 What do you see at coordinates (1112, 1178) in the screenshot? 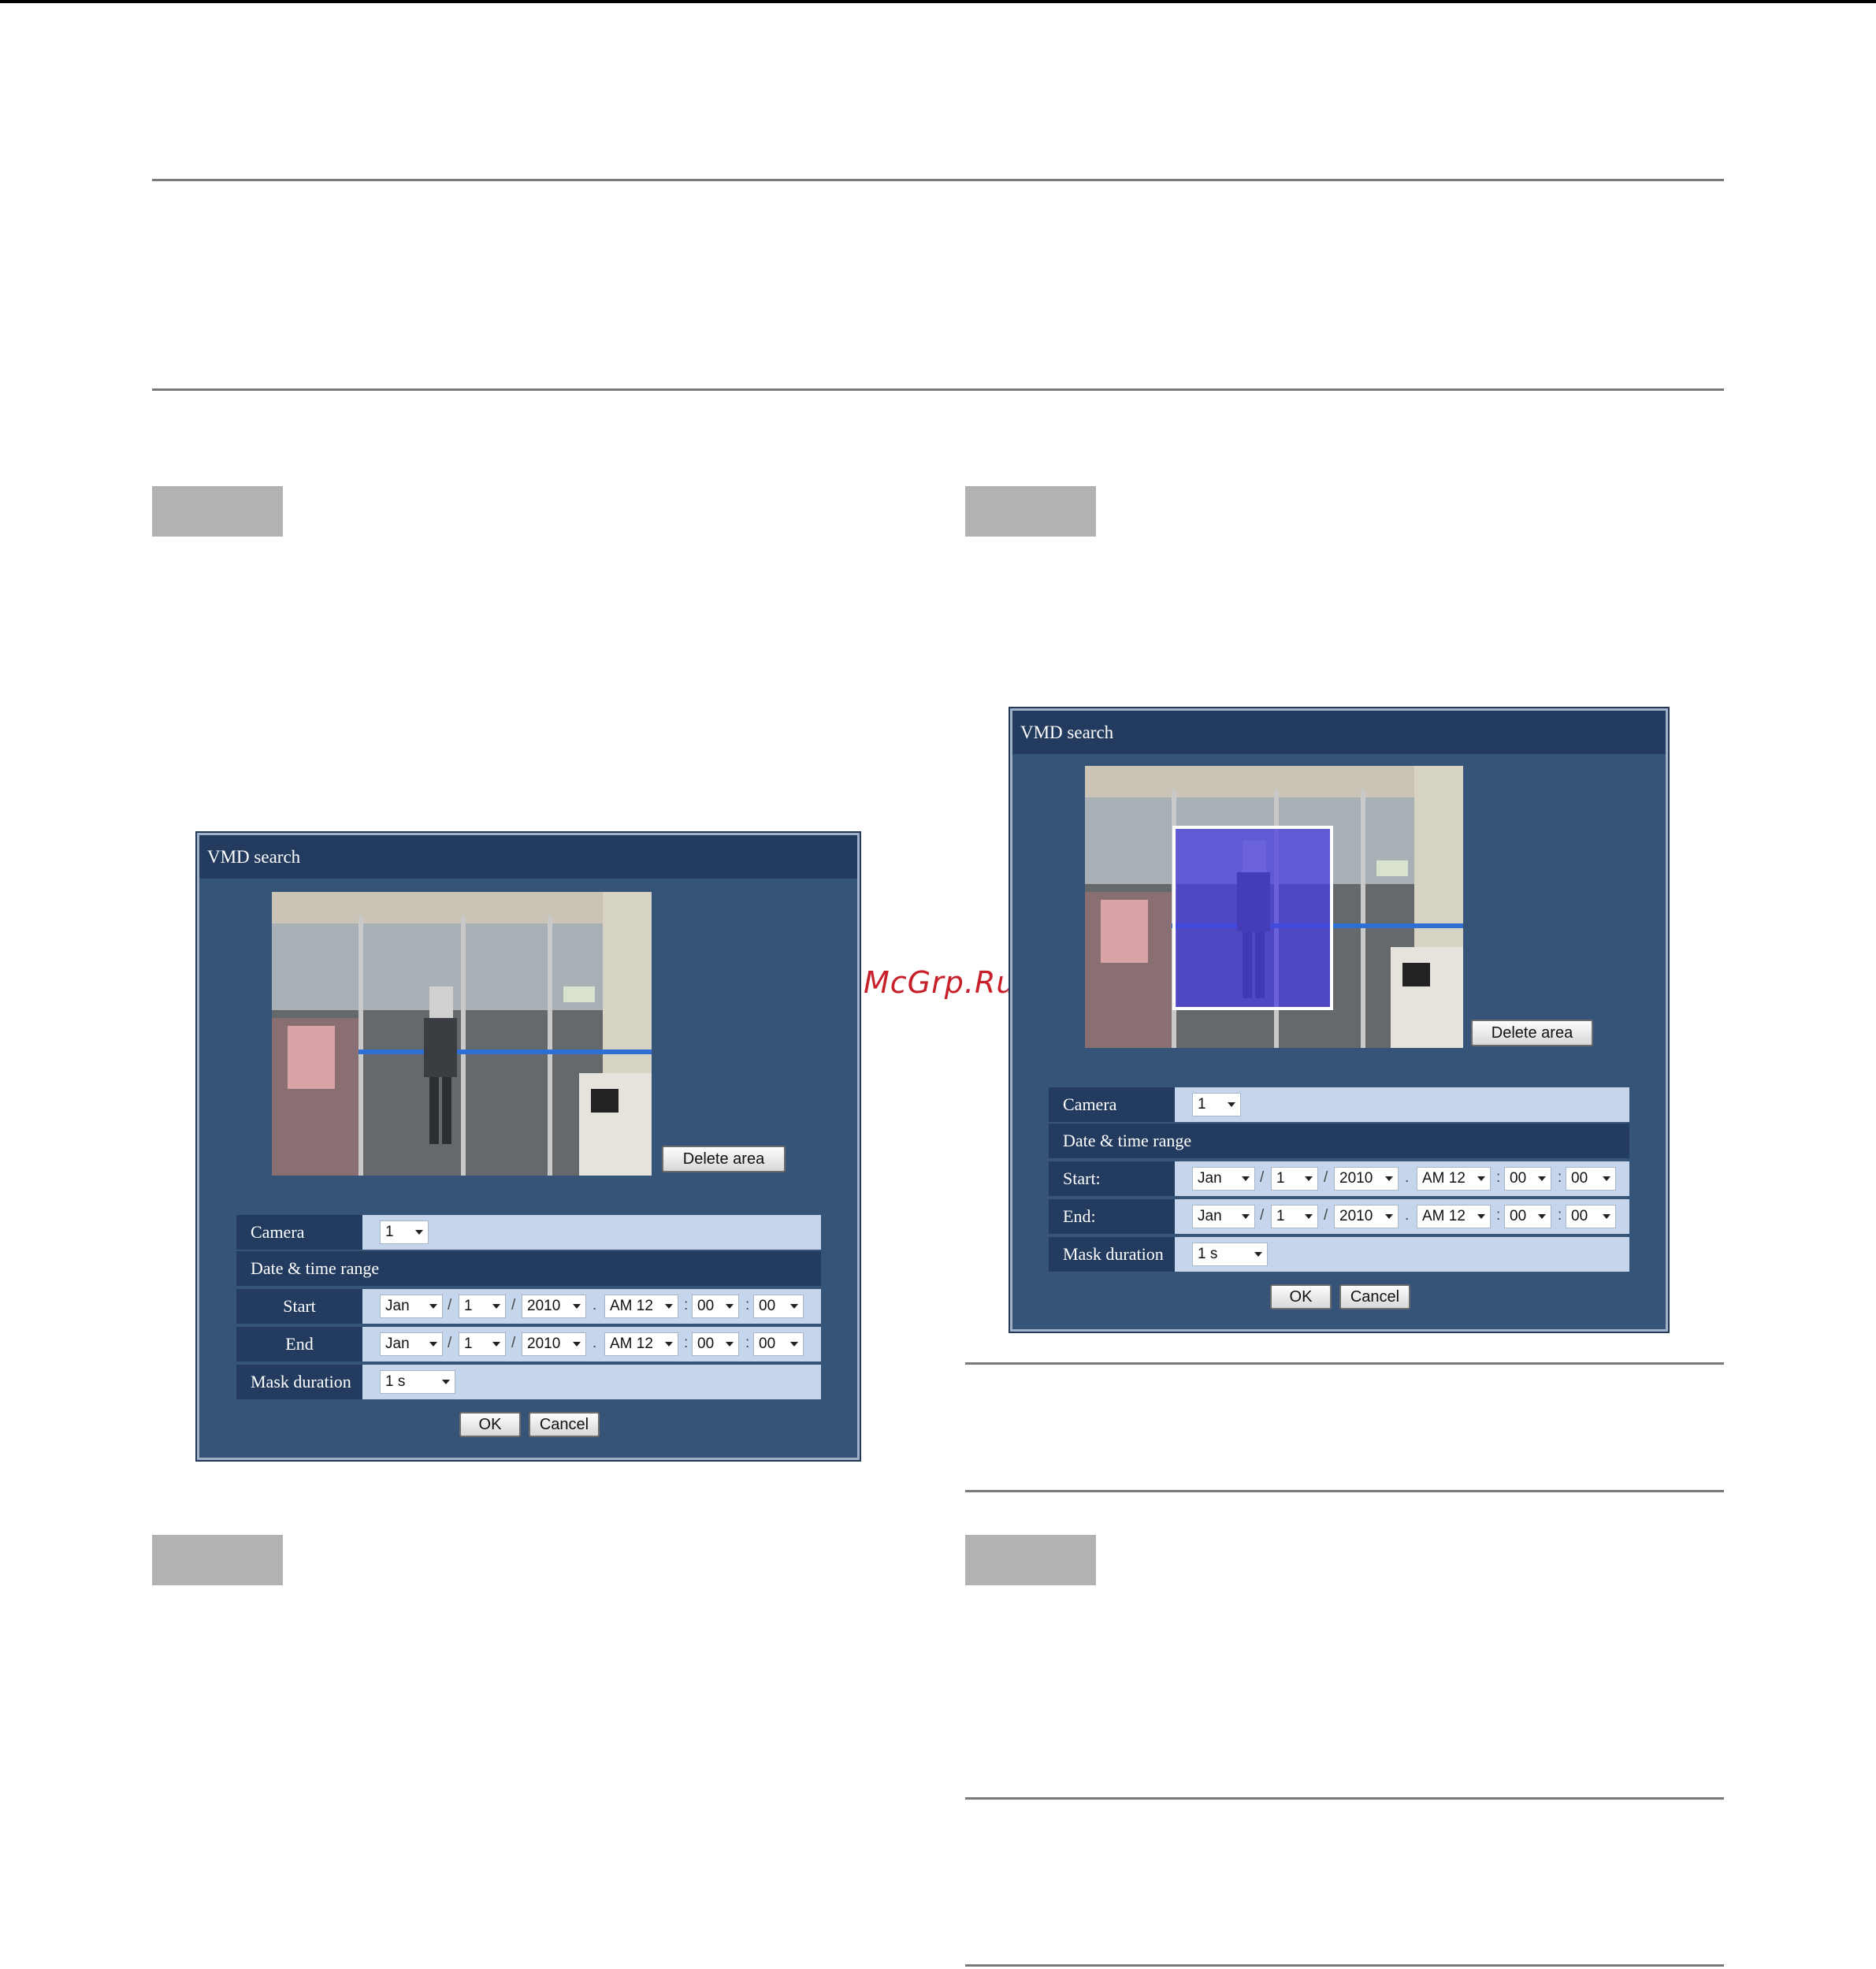
I see `start-label: Start:` at bounding box center [1112, 1178].